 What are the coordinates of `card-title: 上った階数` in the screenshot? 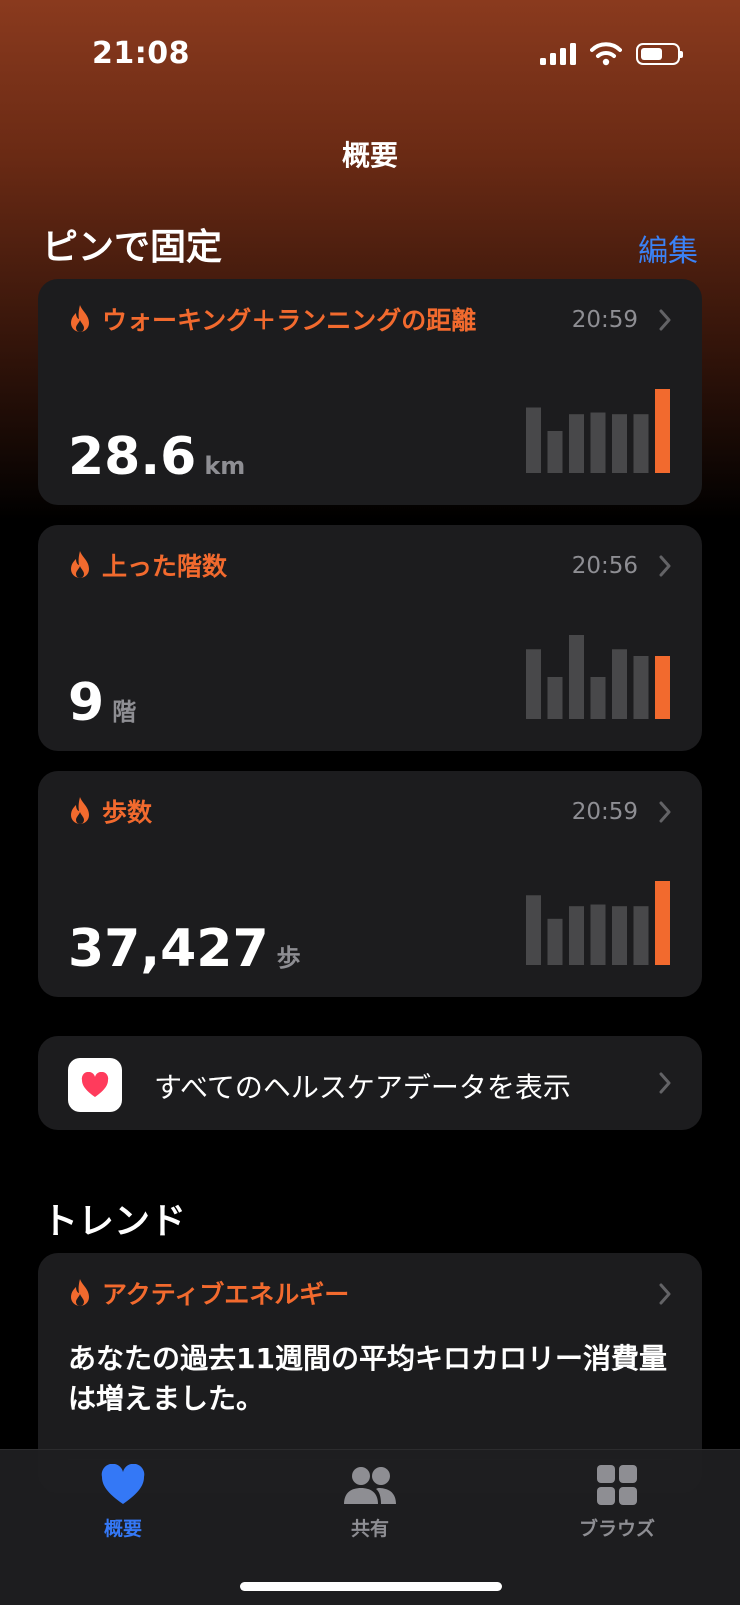 It's located at (165, 566).